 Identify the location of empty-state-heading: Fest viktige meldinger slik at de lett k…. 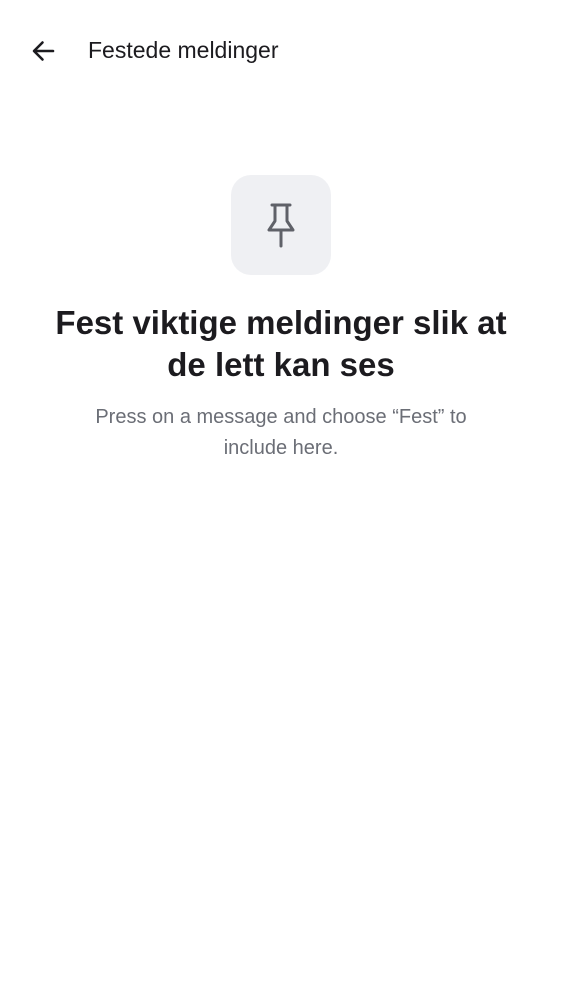
(281, 343).